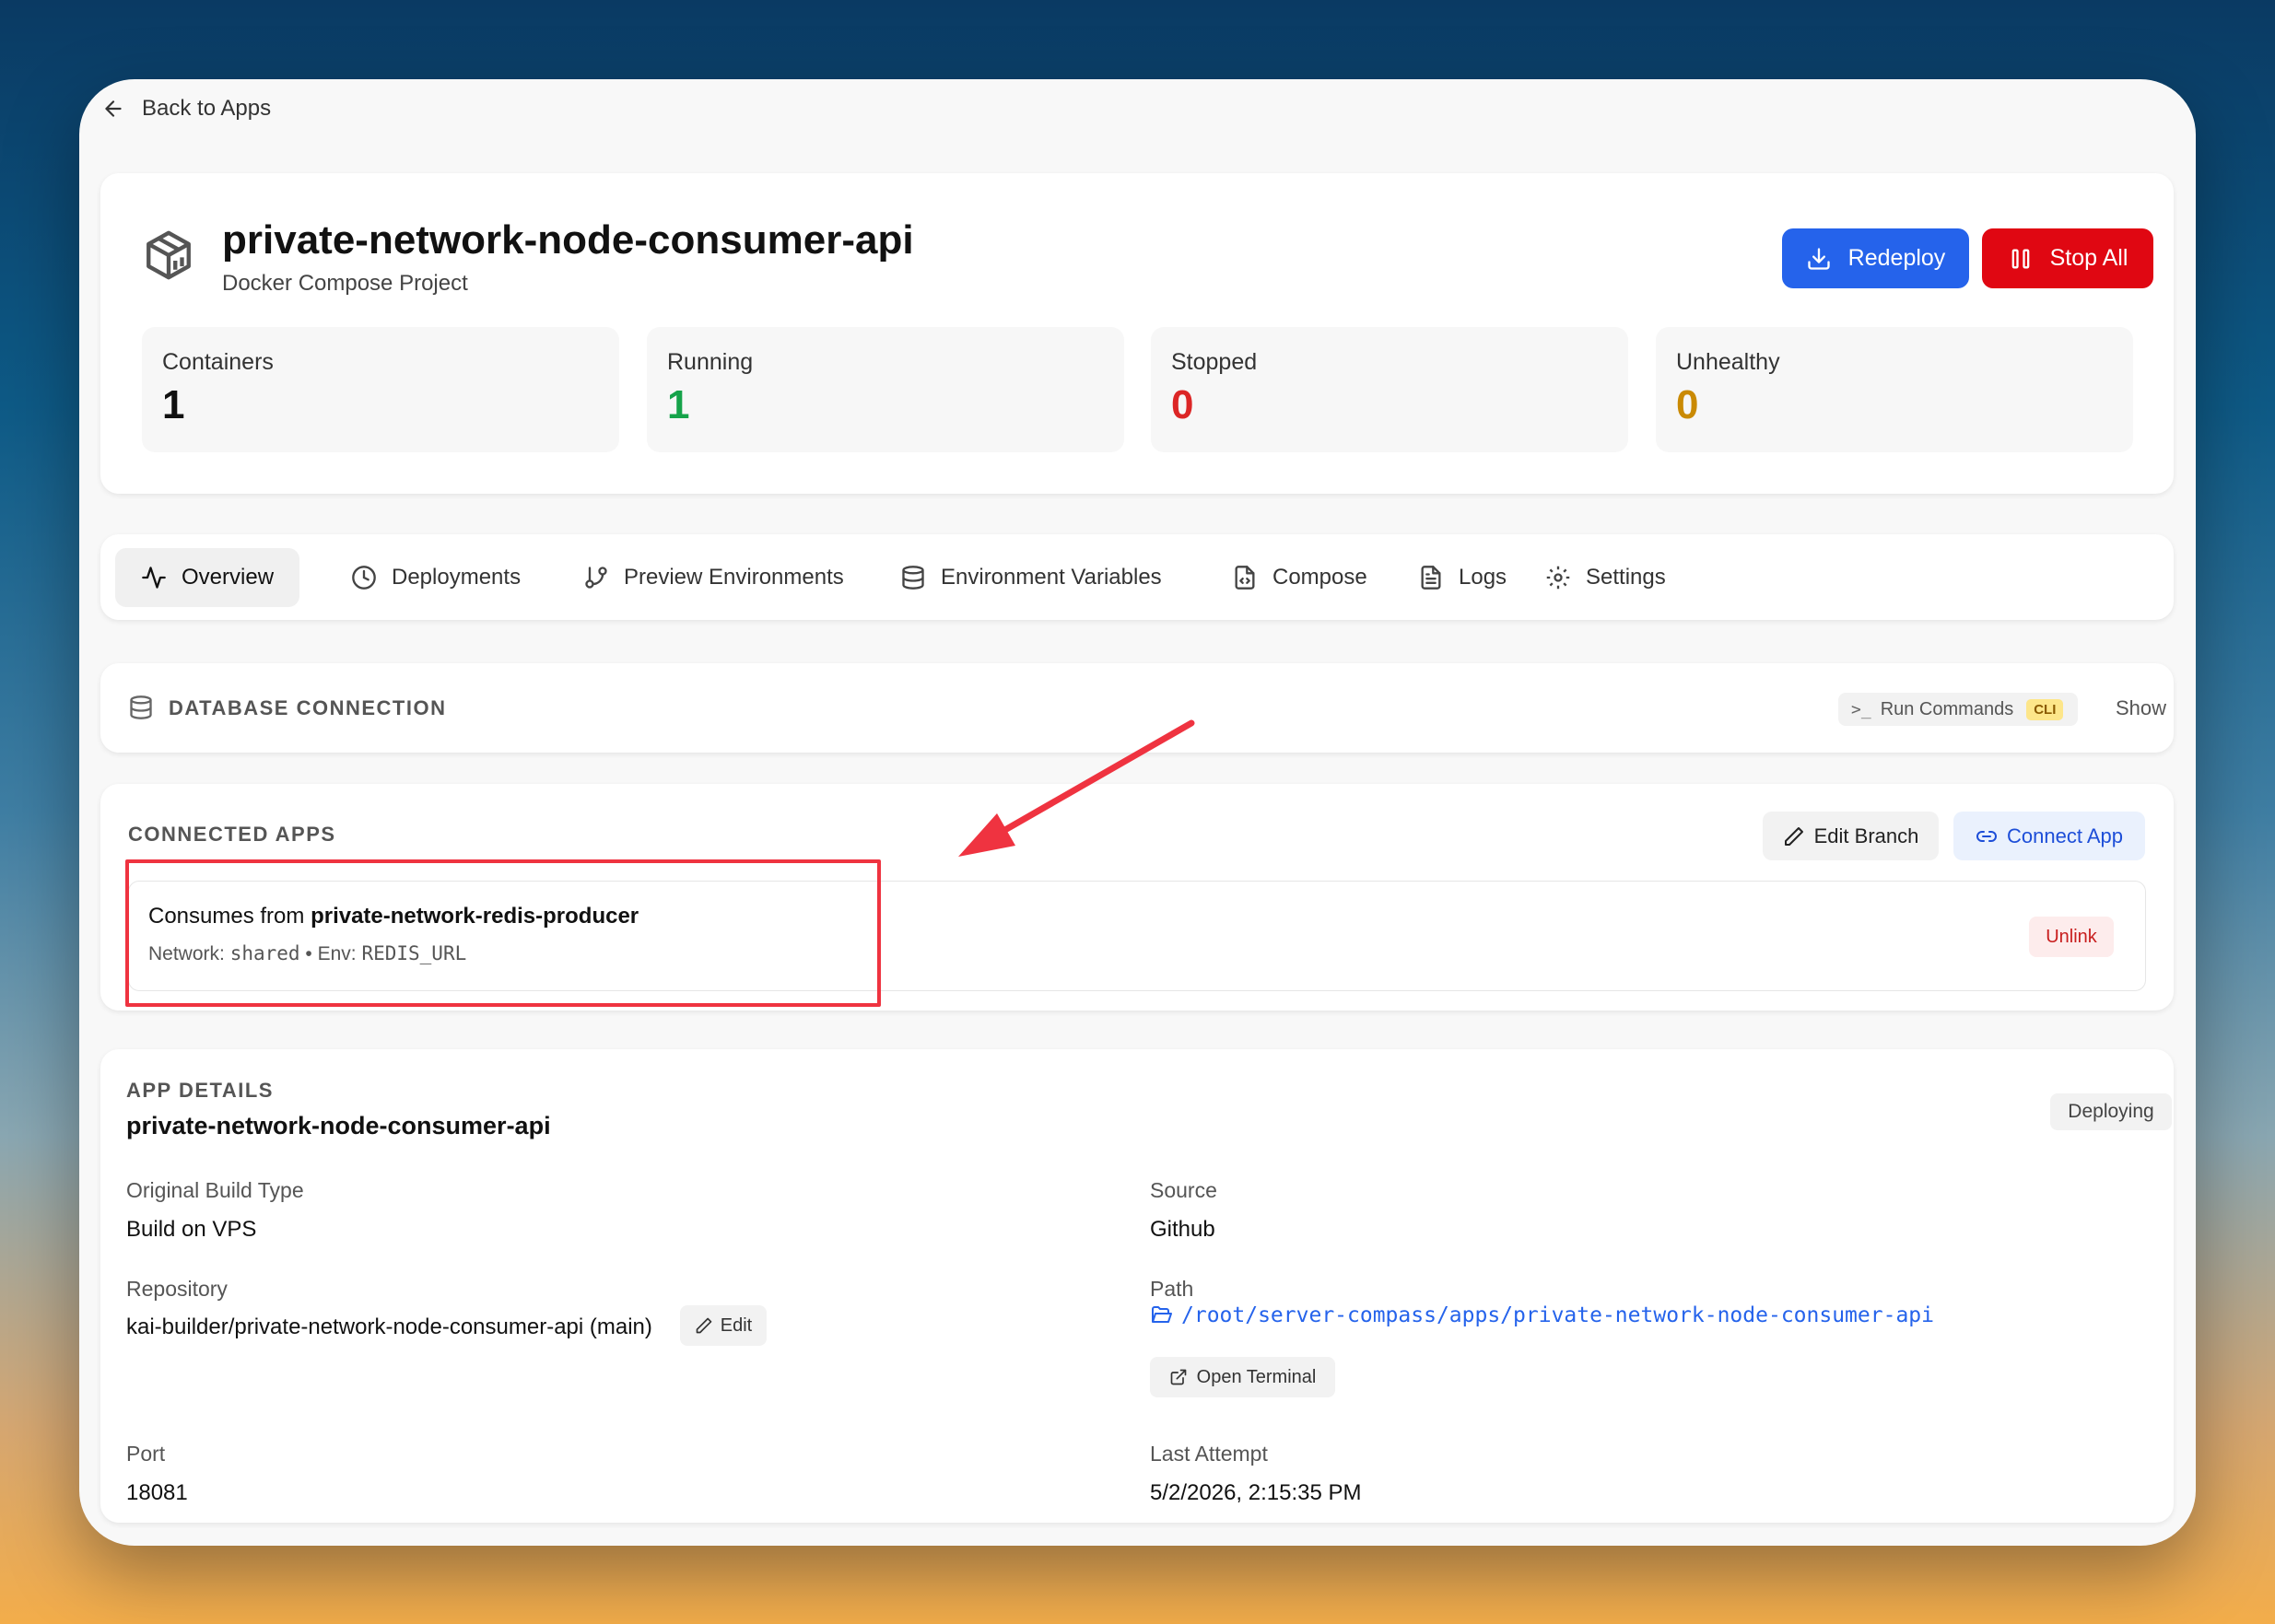 The image size is (2275, 1624). Describe the element at coordinates (1947, 708) in the screenshot. I see `run-commands-label: Run Commands` at that location.